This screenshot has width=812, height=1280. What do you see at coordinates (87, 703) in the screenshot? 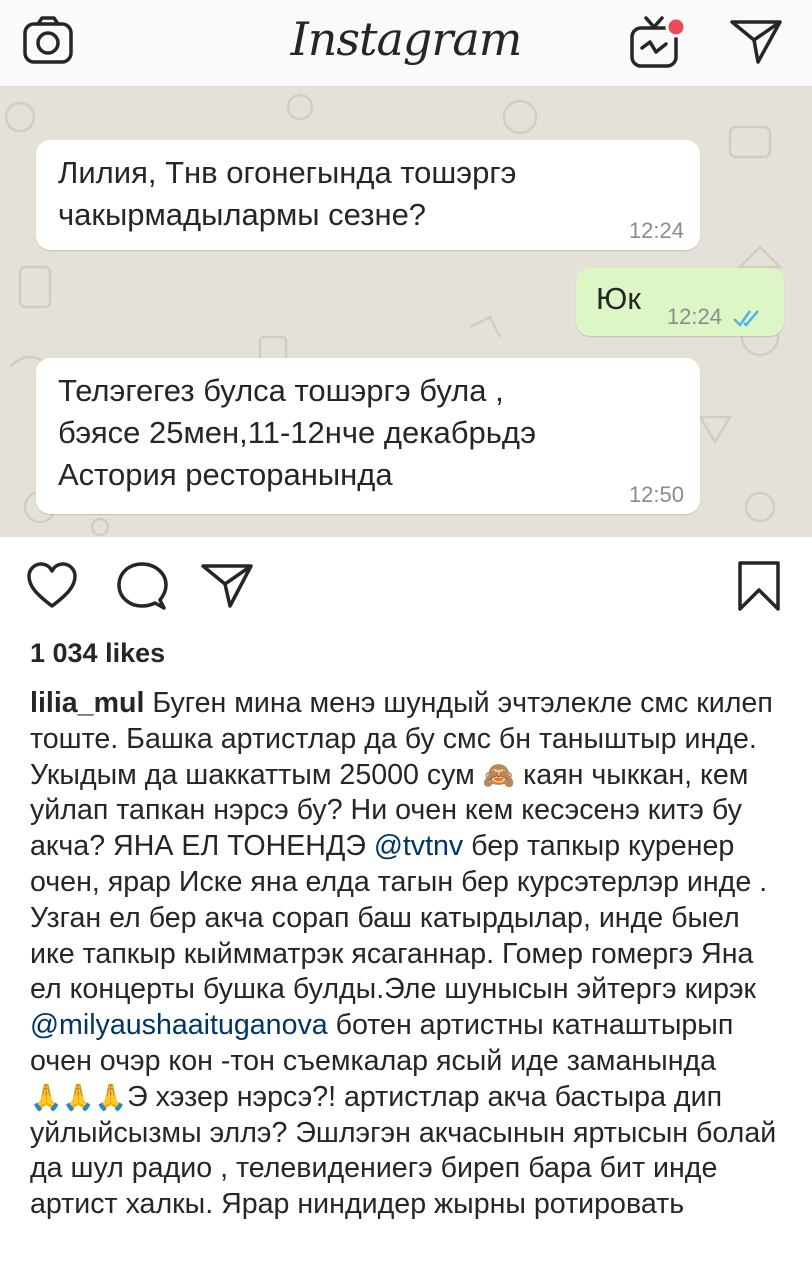
I see `caption-username: lilia_mul` at bounding box center [87, 703].